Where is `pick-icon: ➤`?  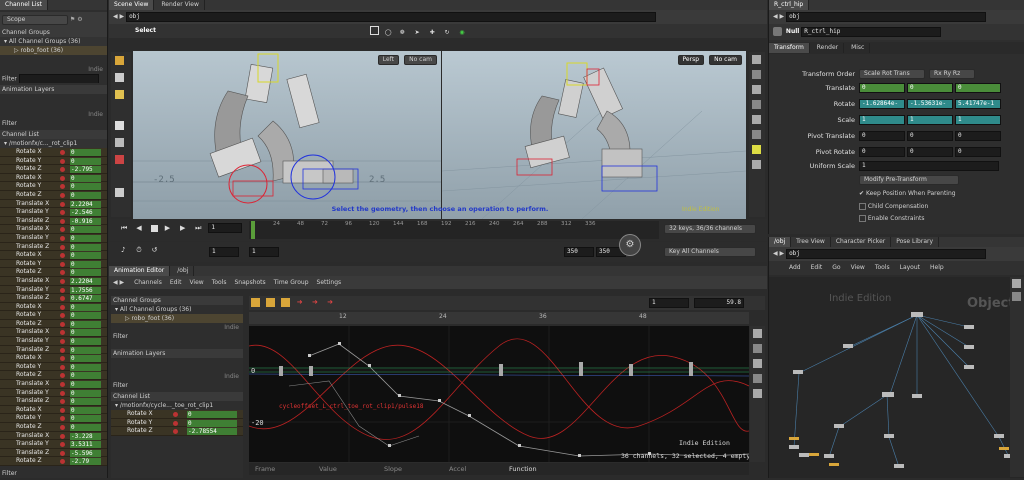
pick-icon: ➤ is located at coordinates (419, 31).